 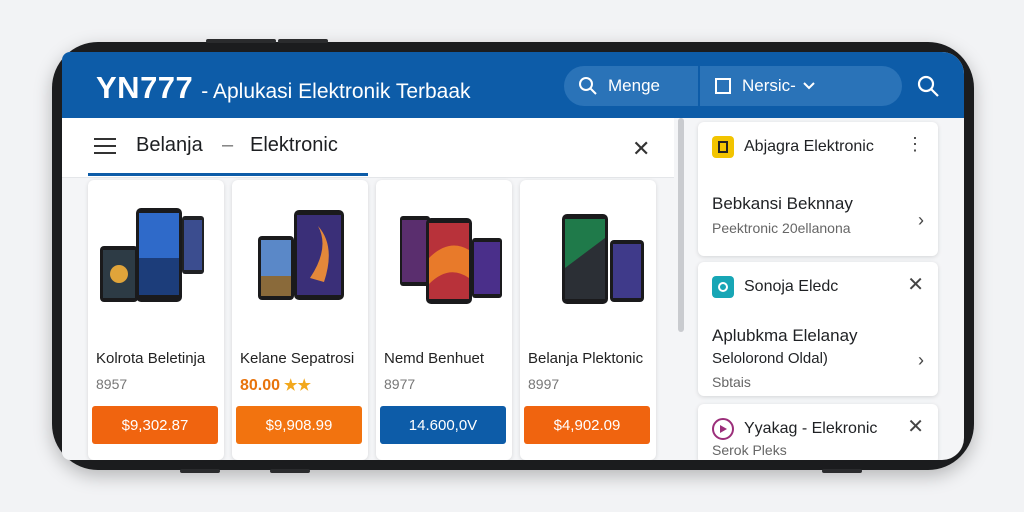 I want to click on product-card: Belanja Plektonic 8997 $4,902.09, so click(x=588, y=320).